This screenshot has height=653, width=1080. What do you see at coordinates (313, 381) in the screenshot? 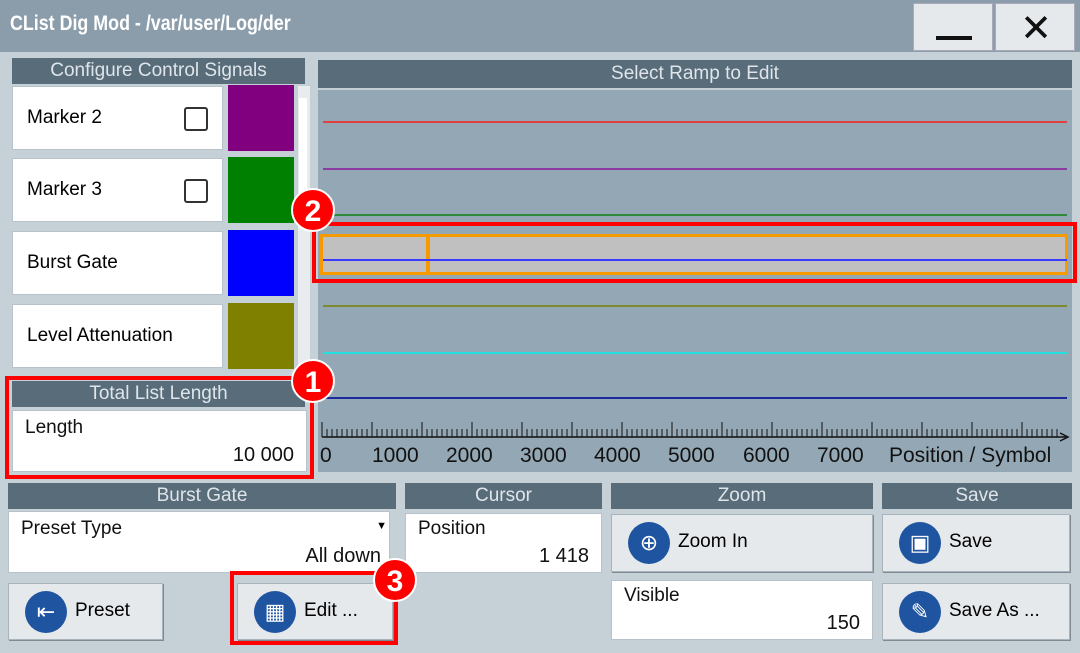
I see `callout-badge-1: 1` at bounding box center [313, 381].